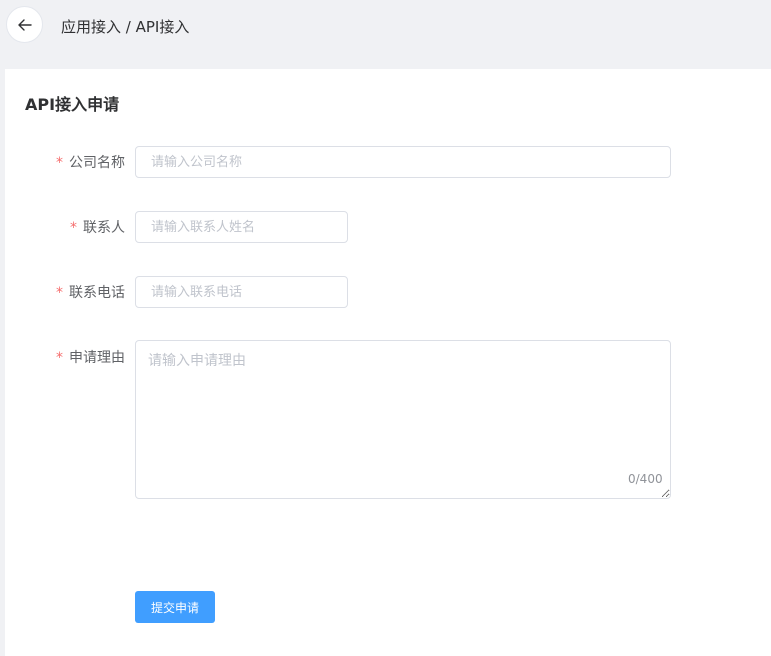 This screenshot has height=656, width=771. What do you see at coordinates (97, 293) in the screenshot?
I see `phone-label-text: 联系电话` at bounding box center [97, 293].